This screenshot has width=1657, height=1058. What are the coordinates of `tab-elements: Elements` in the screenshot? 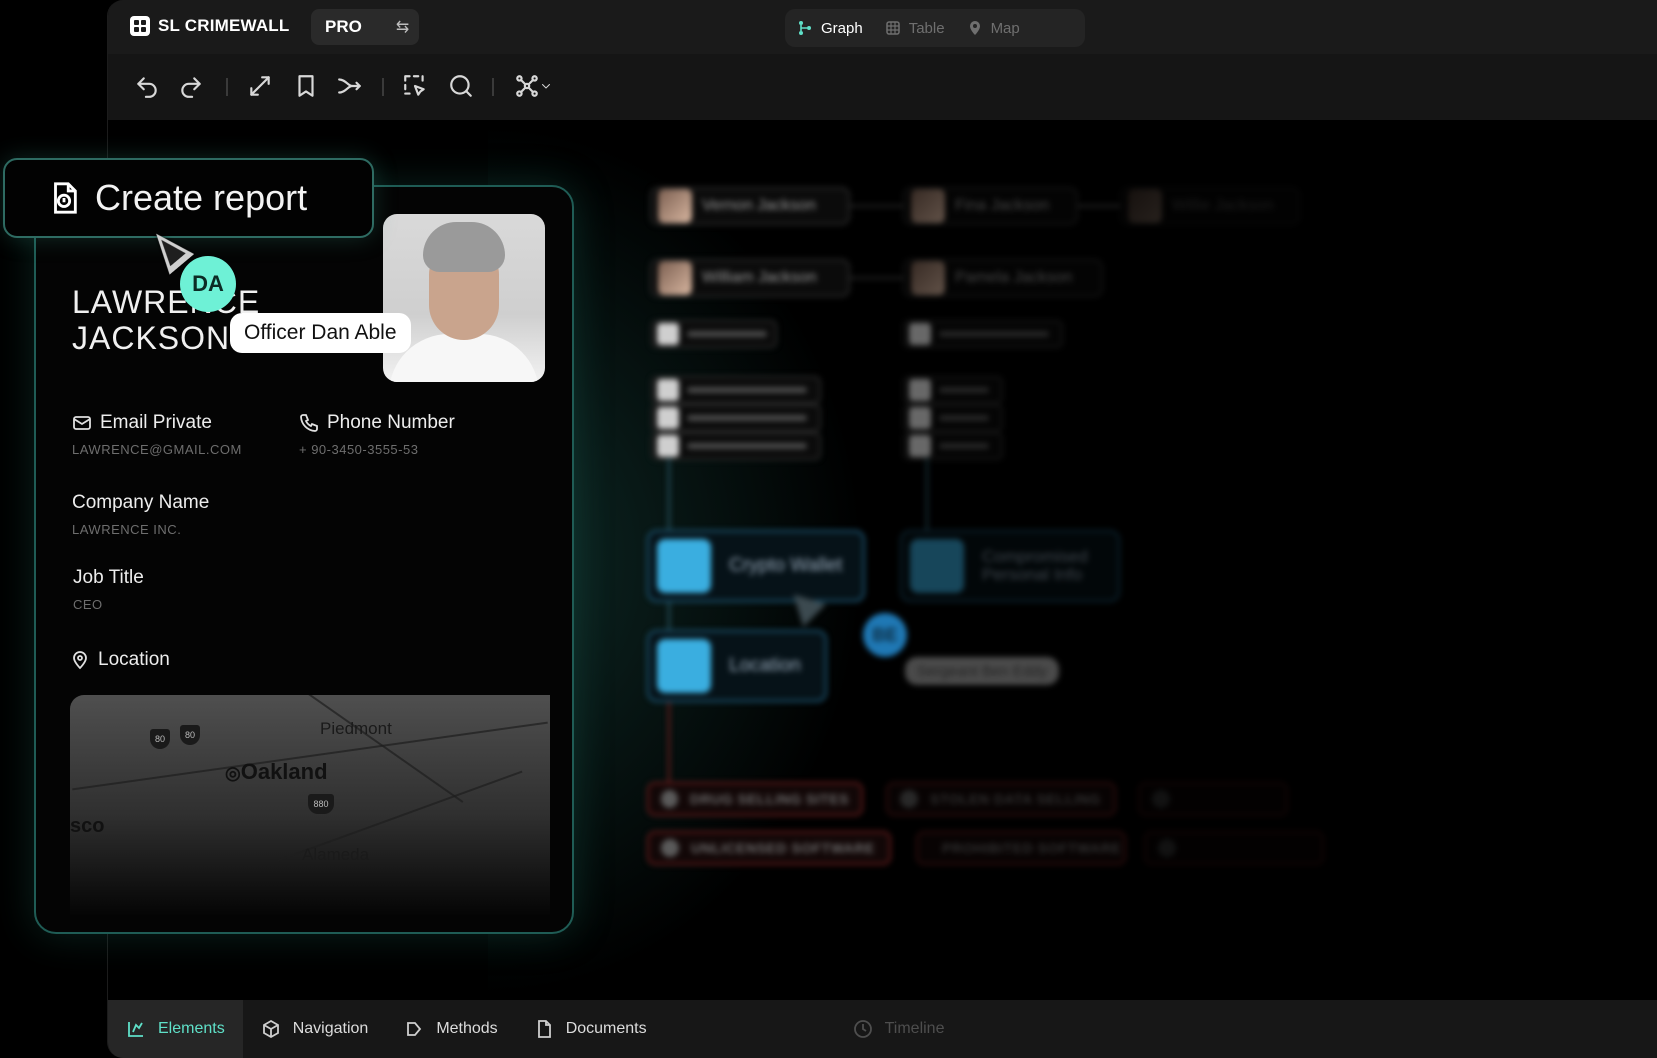 It's located at (175, 1029).